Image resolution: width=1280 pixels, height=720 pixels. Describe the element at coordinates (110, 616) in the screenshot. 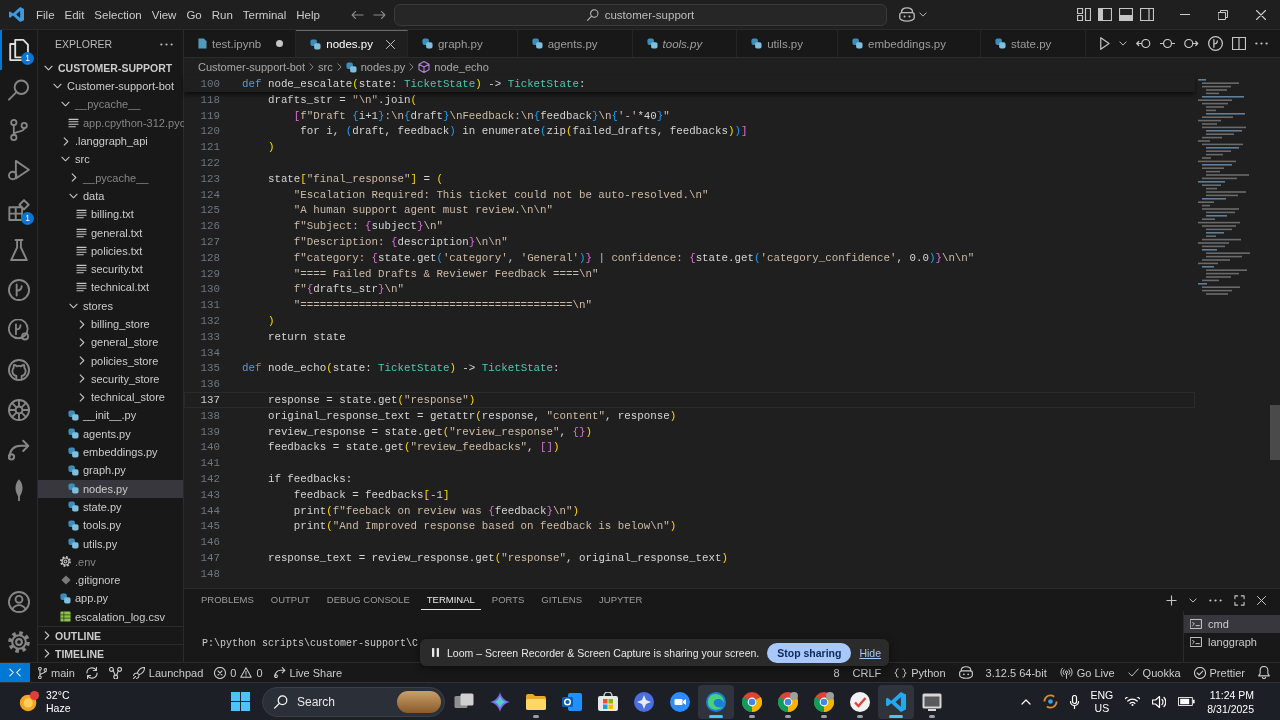

I see `tree-item: escalation_log.csv` at that location.